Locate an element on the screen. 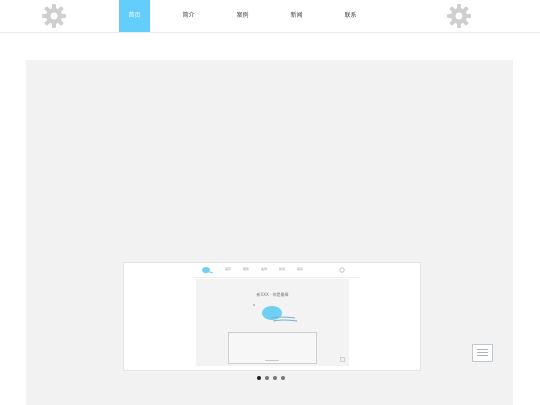  preview-nav: 首页 服务 案例 新闻 联系 is located at coordinates (276, 270).